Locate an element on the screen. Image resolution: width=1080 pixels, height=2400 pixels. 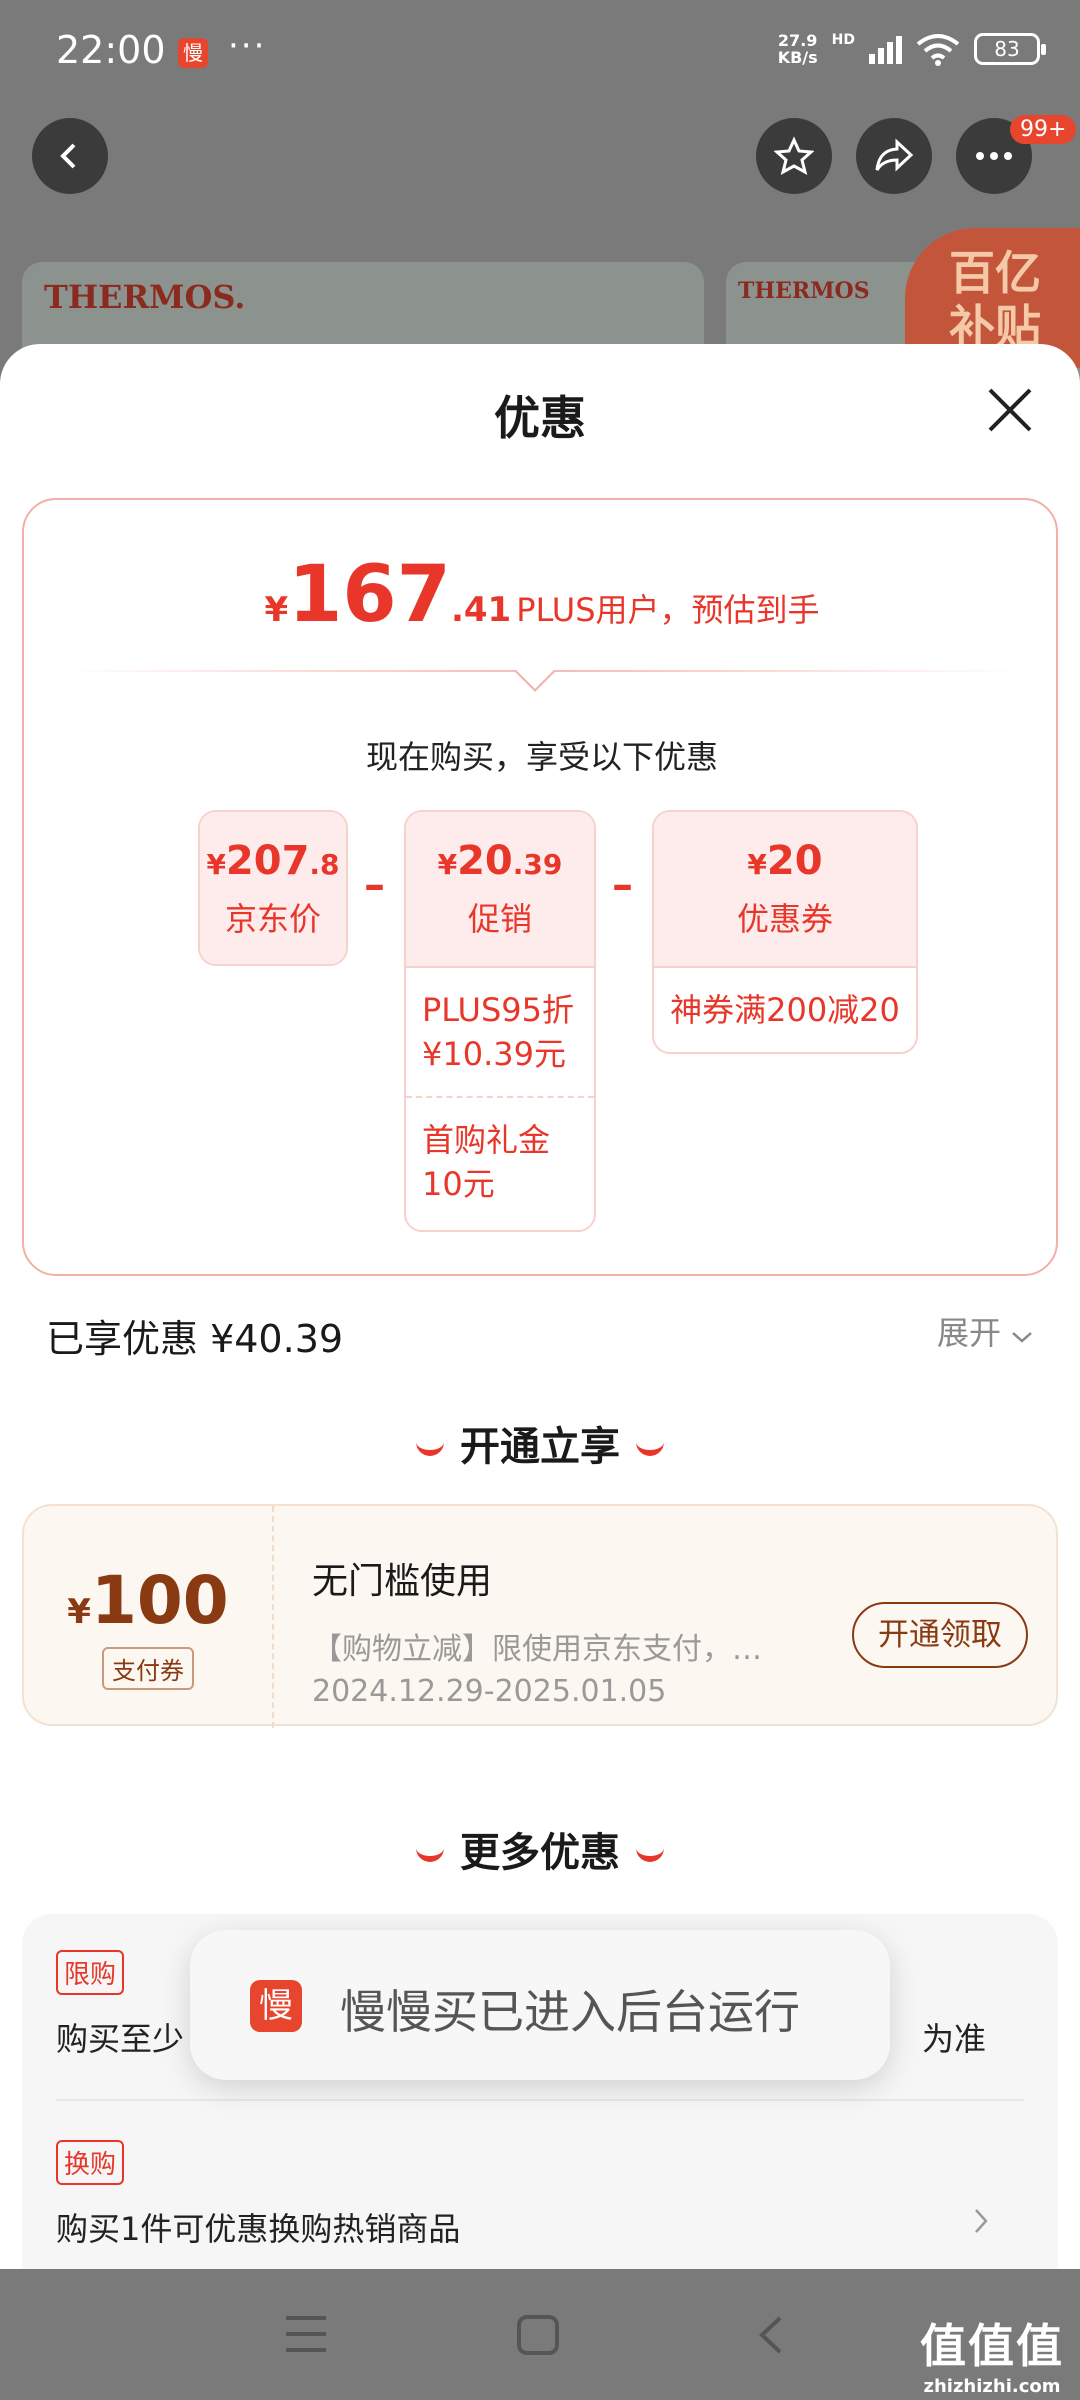
more-section-title: 更多优惠 is located at coordinates (540, 1849).